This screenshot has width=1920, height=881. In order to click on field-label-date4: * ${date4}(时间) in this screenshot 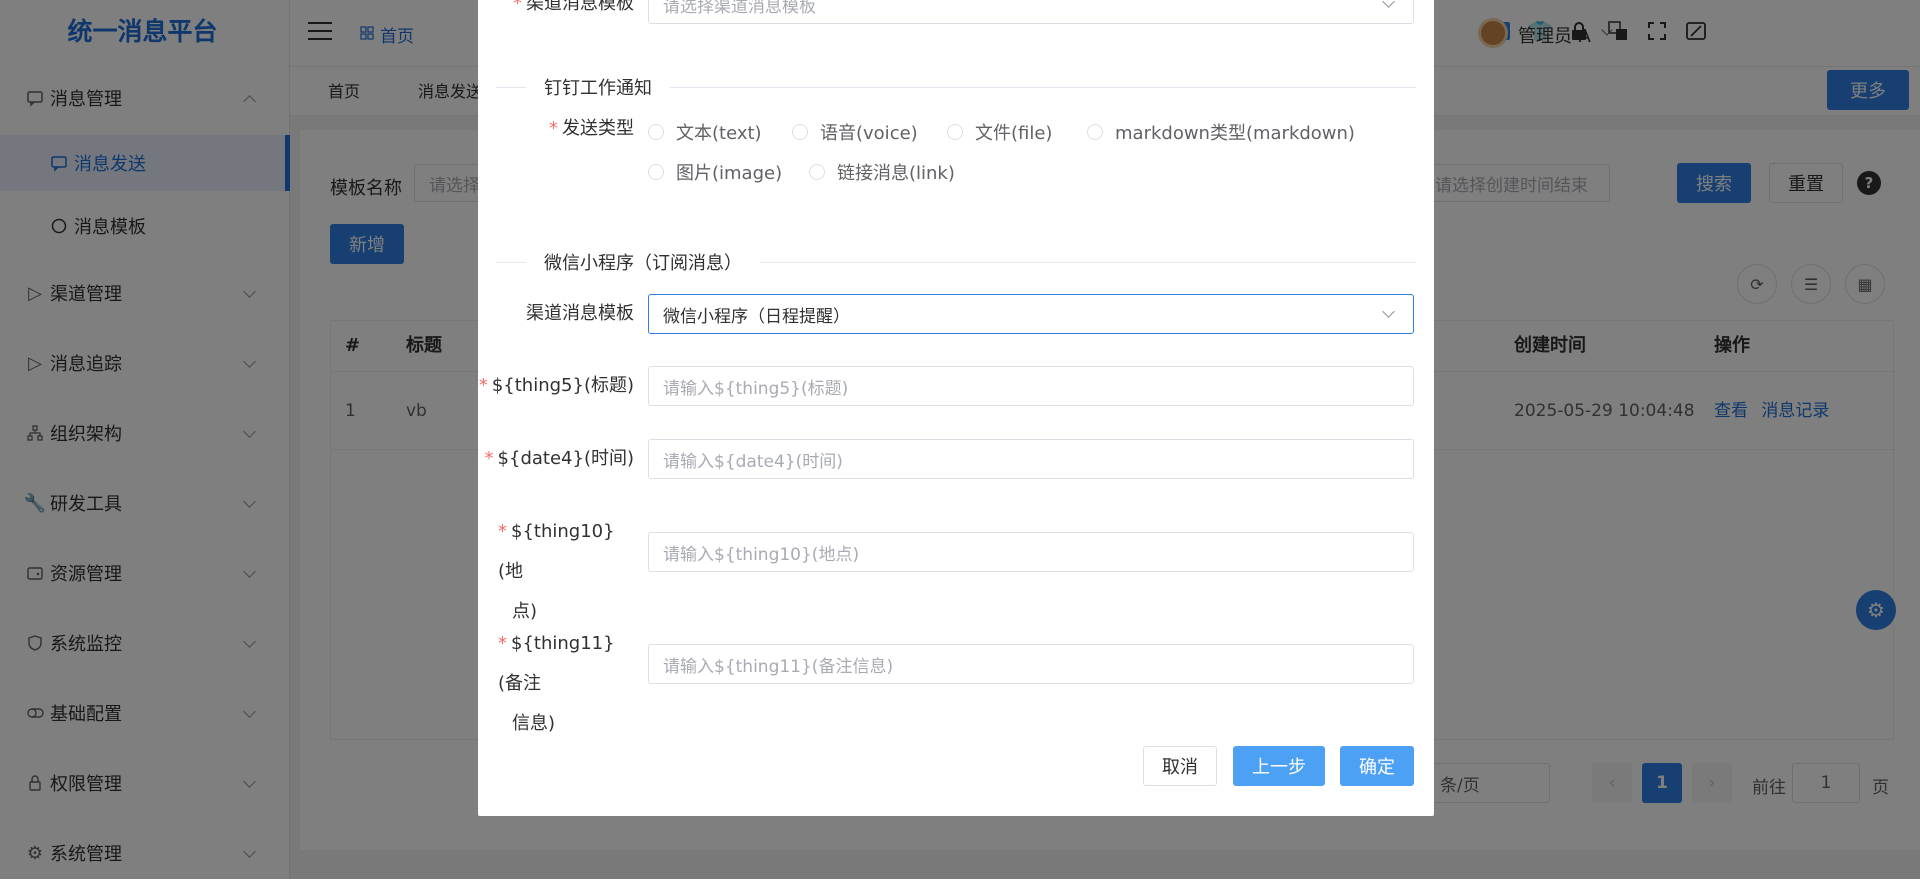, I will do `click(559, 458)`.